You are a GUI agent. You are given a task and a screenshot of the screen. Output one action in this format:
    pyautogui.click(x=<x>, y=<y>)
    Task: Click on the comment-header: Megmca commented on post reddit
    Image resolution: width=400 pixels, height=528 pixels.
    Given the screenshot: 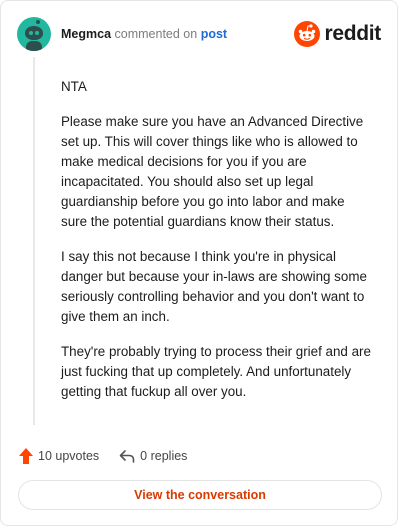 What is the action you would take?
    pyautogui.click(x=199, y=34)
    